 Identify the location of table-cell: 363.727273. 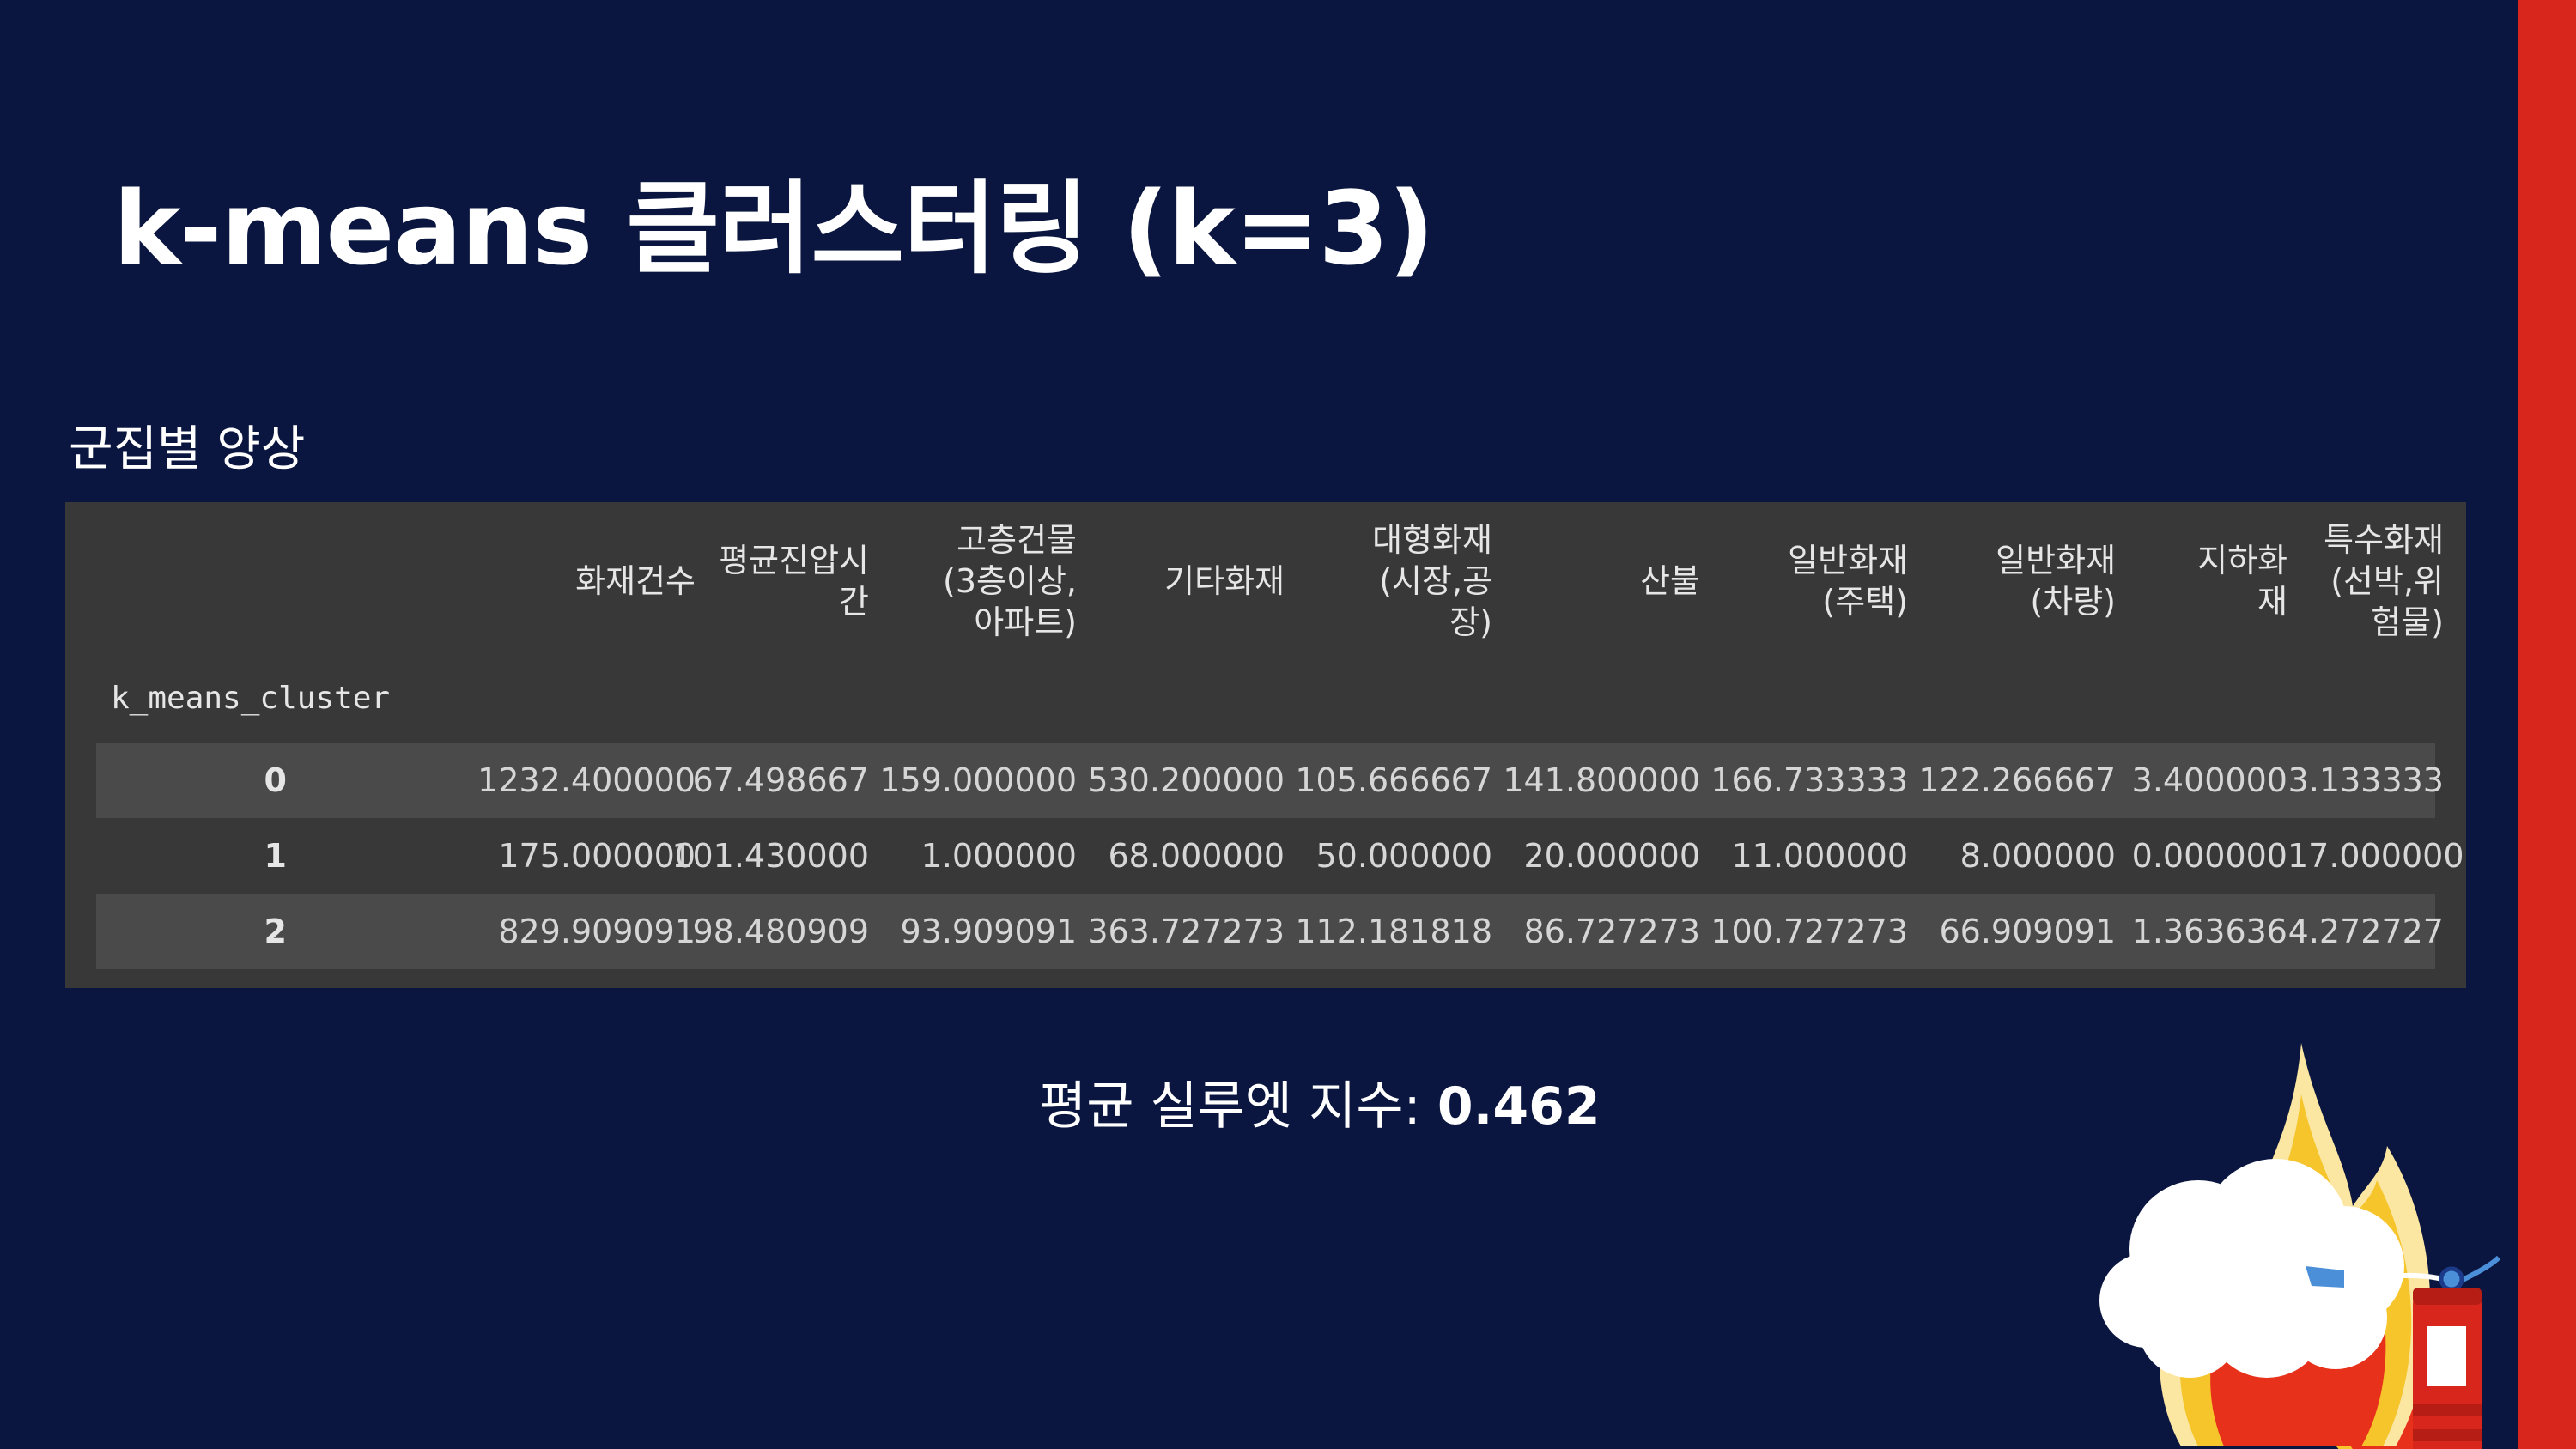
(1186, 931).